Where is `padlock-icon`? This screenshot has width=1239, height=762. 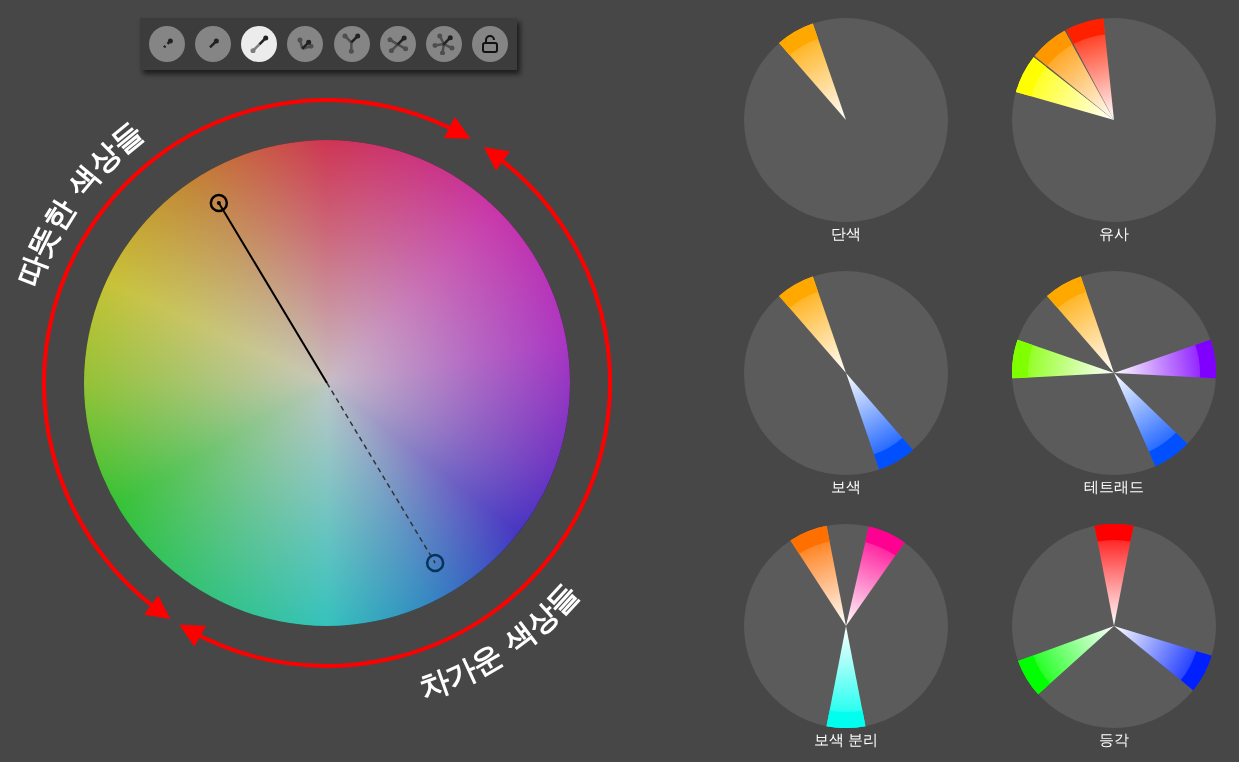
padlock-icon is located at coordinates (489, 44).